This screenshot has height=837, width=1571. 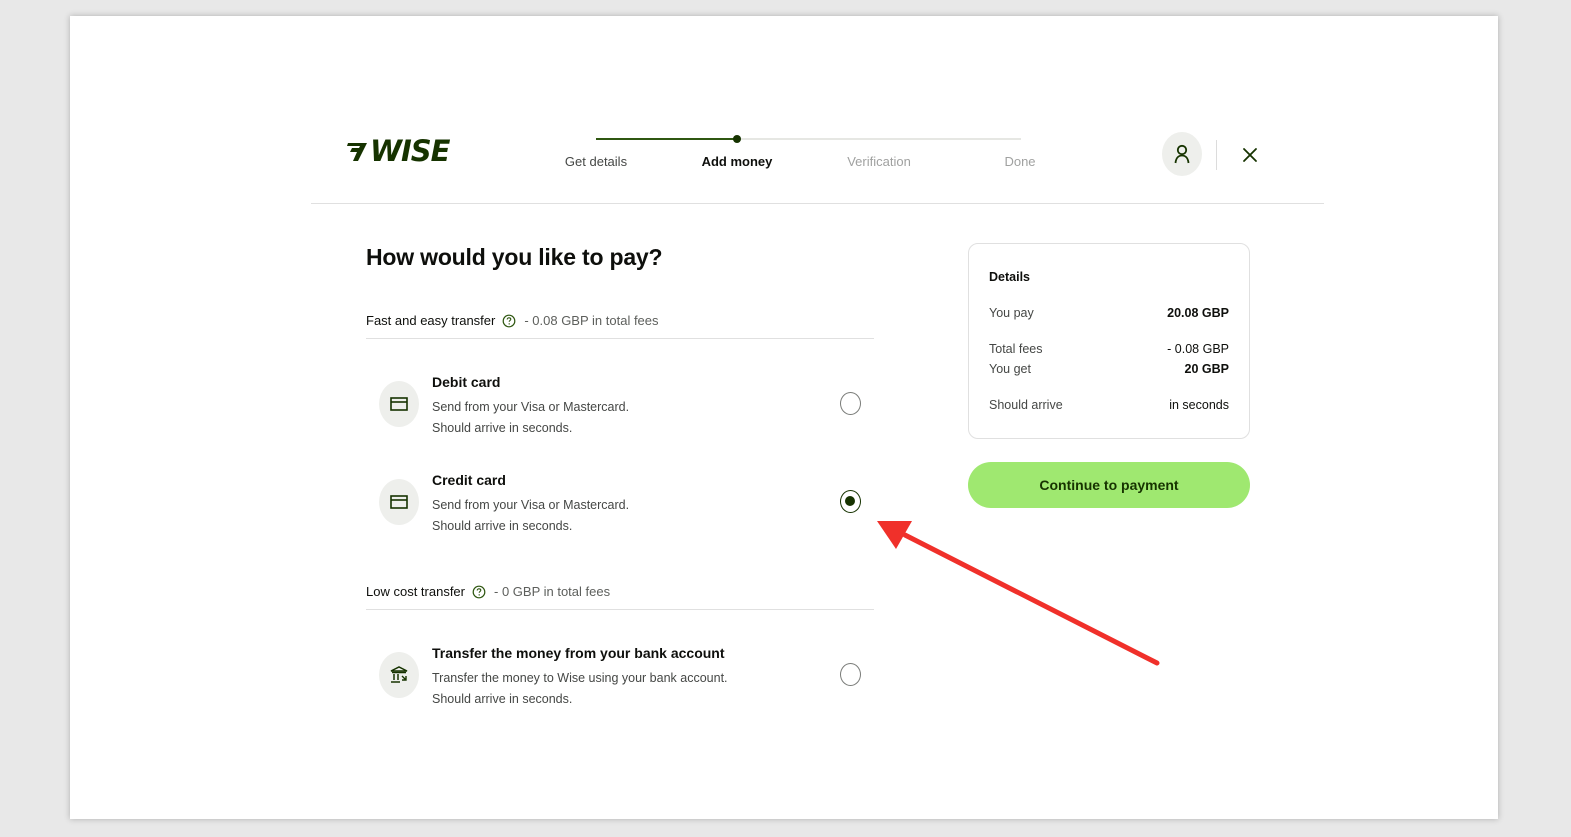 What do you see at coordinates (1206, 369) in the screenshot?
I see `you-get-value: 20 GBP` at bounding box center [1206, 369].